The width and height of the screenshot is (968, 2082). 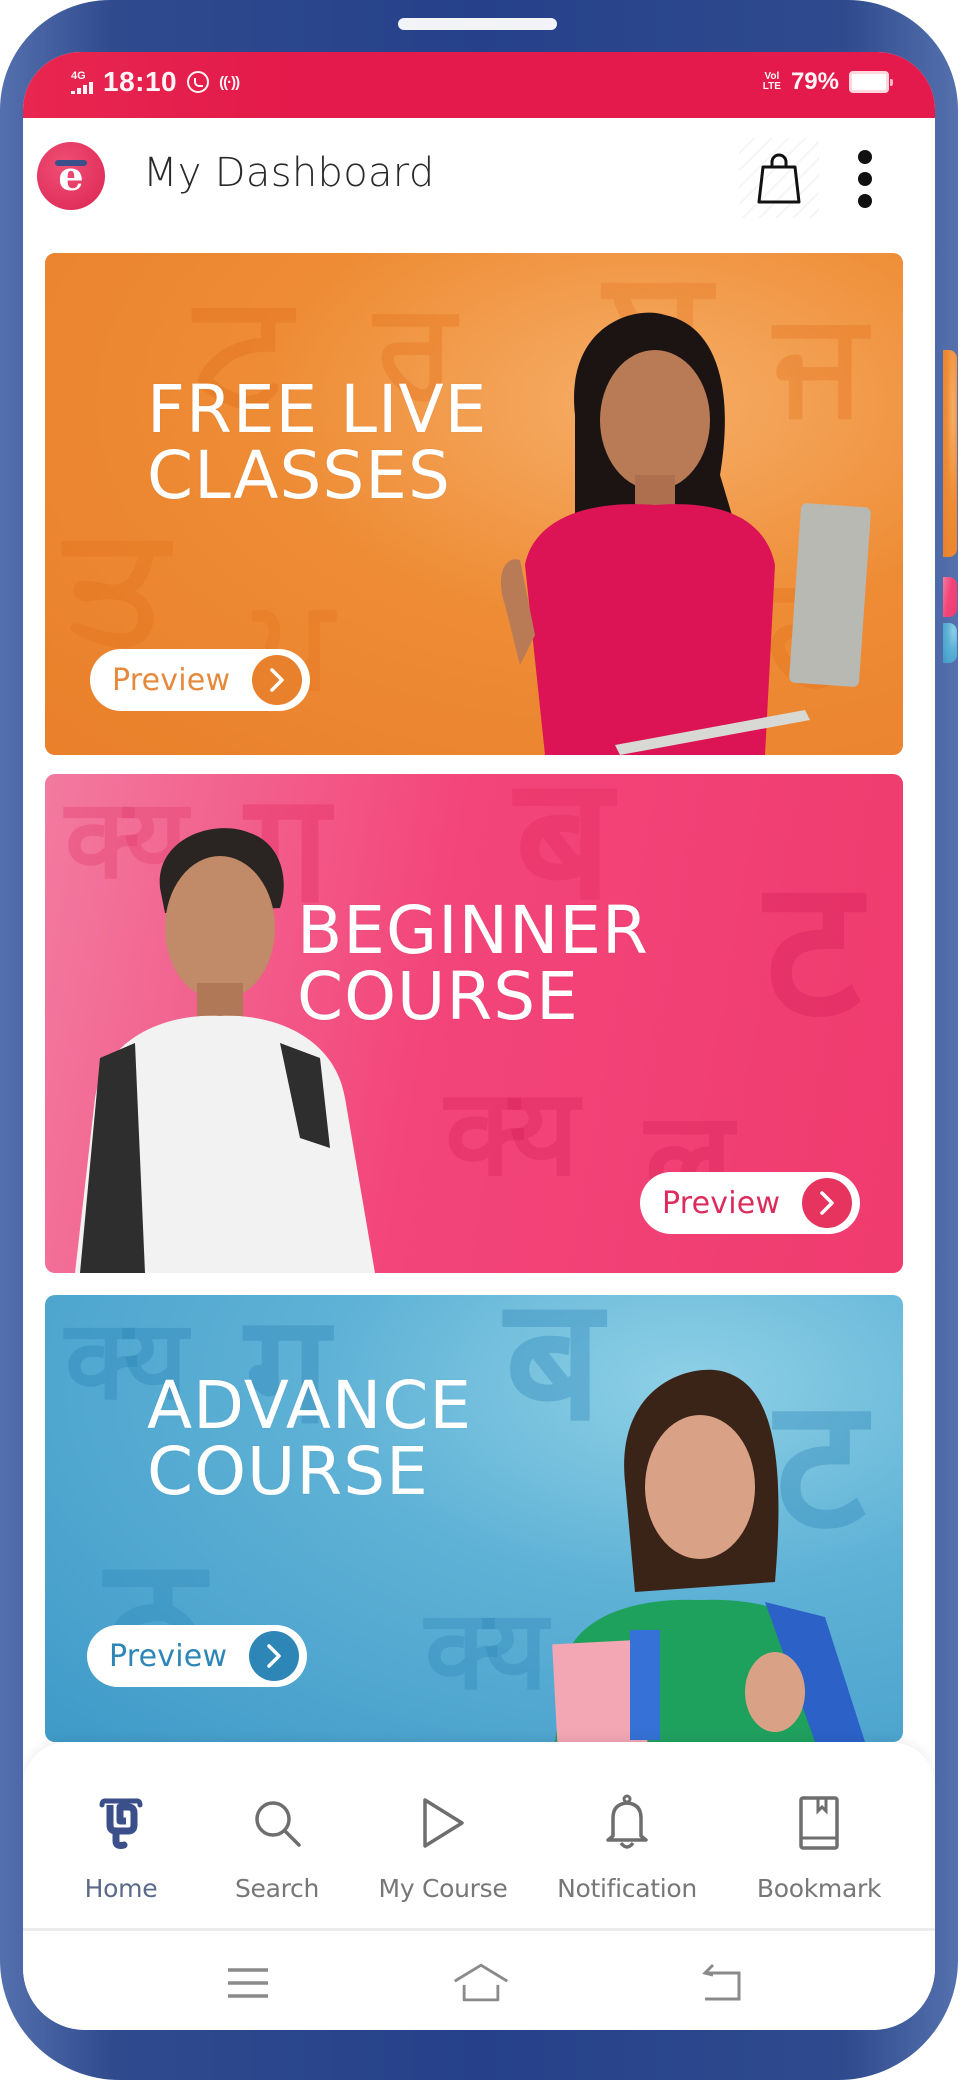 What do you see at coordinates (477, 24) in the screenshot?
I see `earpiece-speaker` at bounding box center [477, 24].